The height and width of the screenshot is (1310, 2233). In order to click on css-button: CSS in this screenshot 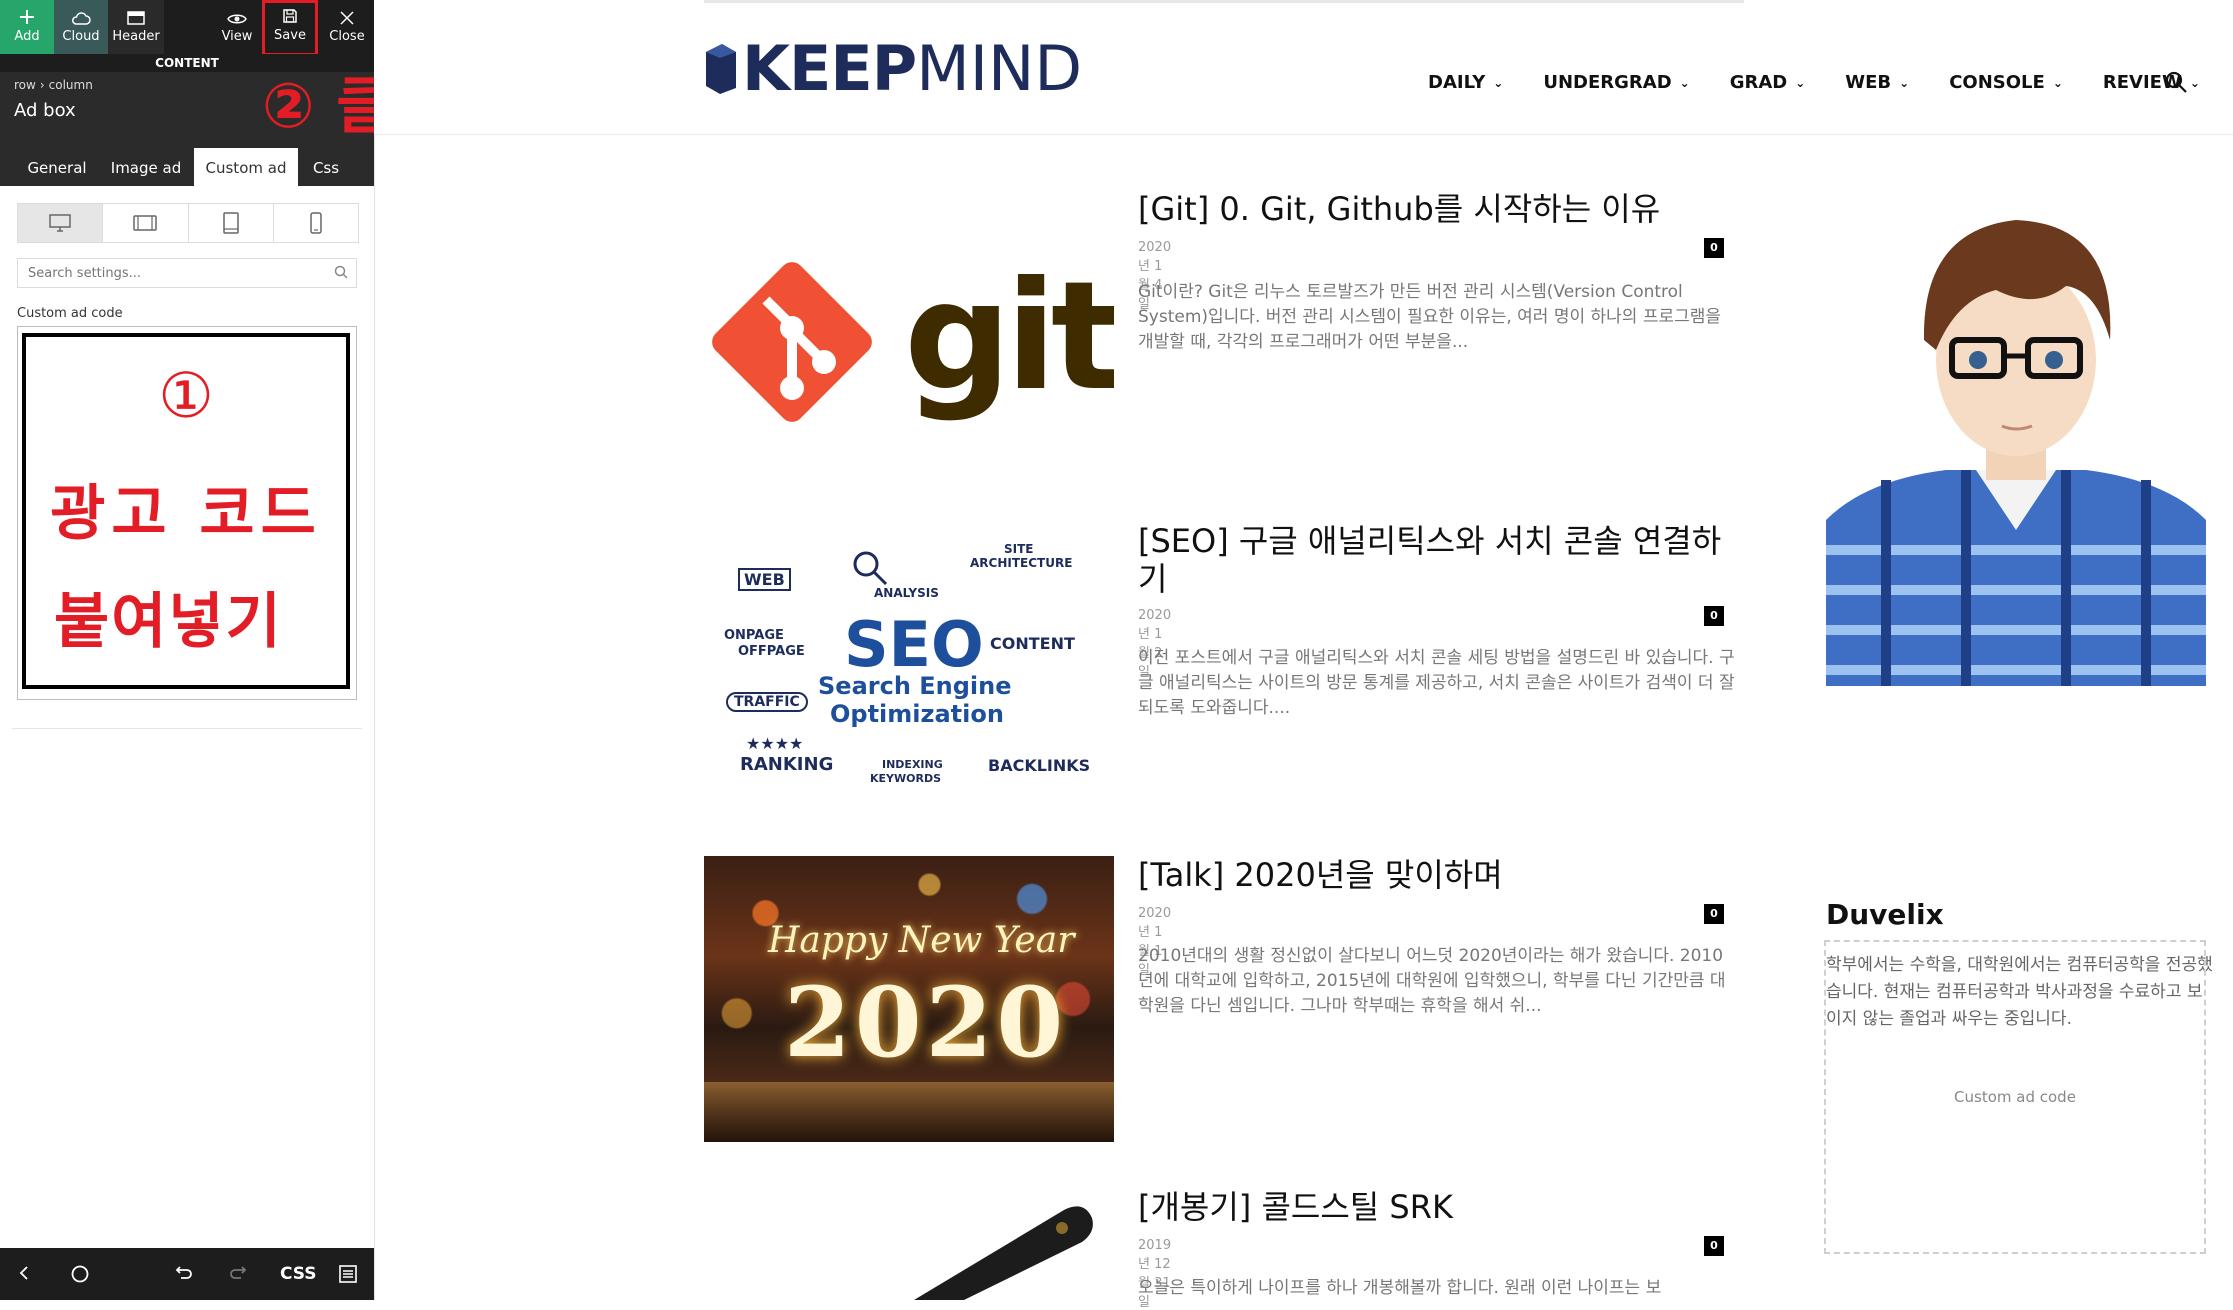, I will do `click(298, 1274)`.